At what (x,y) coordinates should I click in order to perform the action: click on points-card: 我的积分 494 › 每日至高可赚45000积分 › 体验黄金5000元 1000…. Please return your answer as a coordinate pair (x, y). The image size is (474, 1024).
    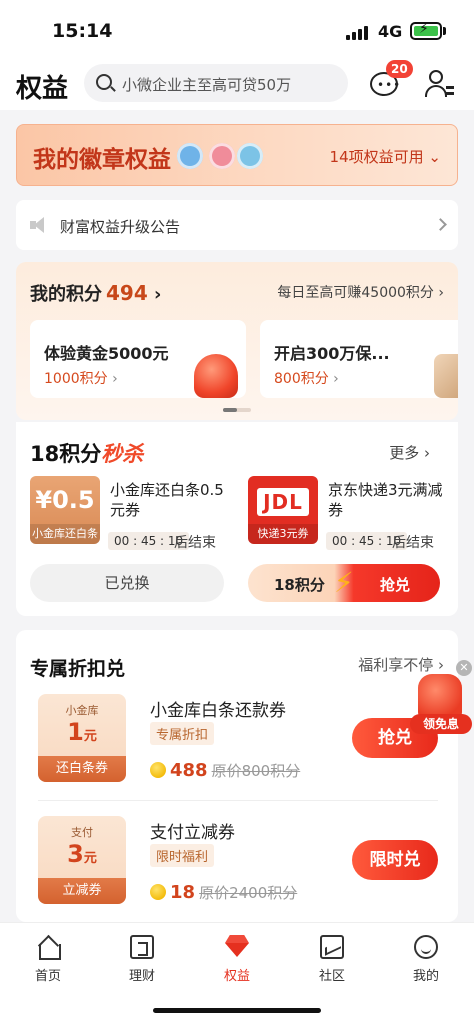
    Looking at the image, I should click on (237, 341).